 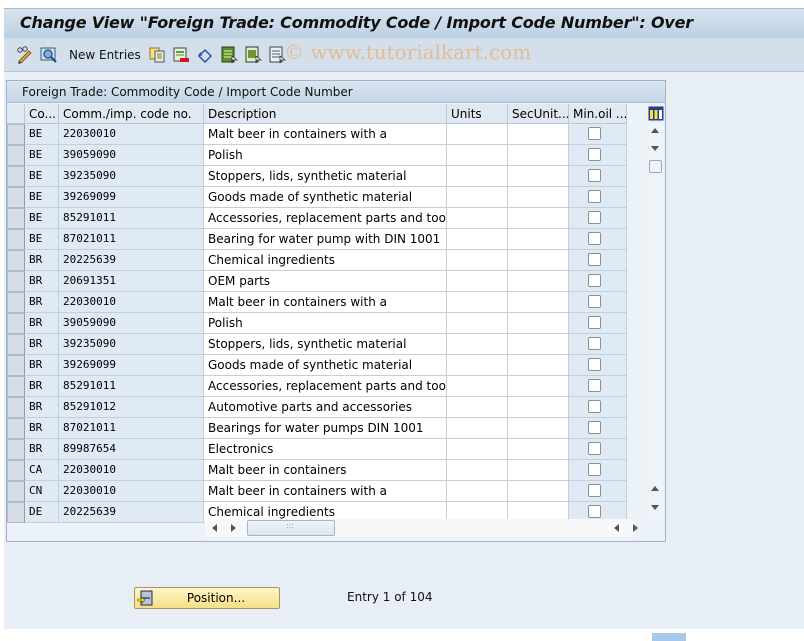 I want to click on horizontal-scroll-thumb, so click(x=291, y=528).